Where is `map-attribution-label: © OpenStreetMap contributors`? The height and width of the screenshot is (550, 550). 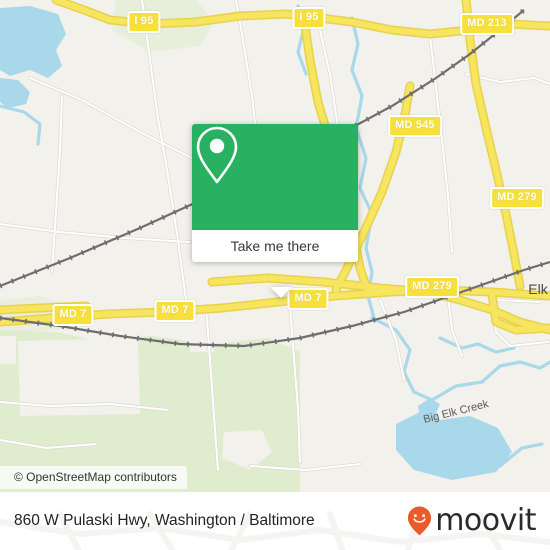
map-attribution-label: © OpenStreetMap contributors is located at coordinates (95, 477).